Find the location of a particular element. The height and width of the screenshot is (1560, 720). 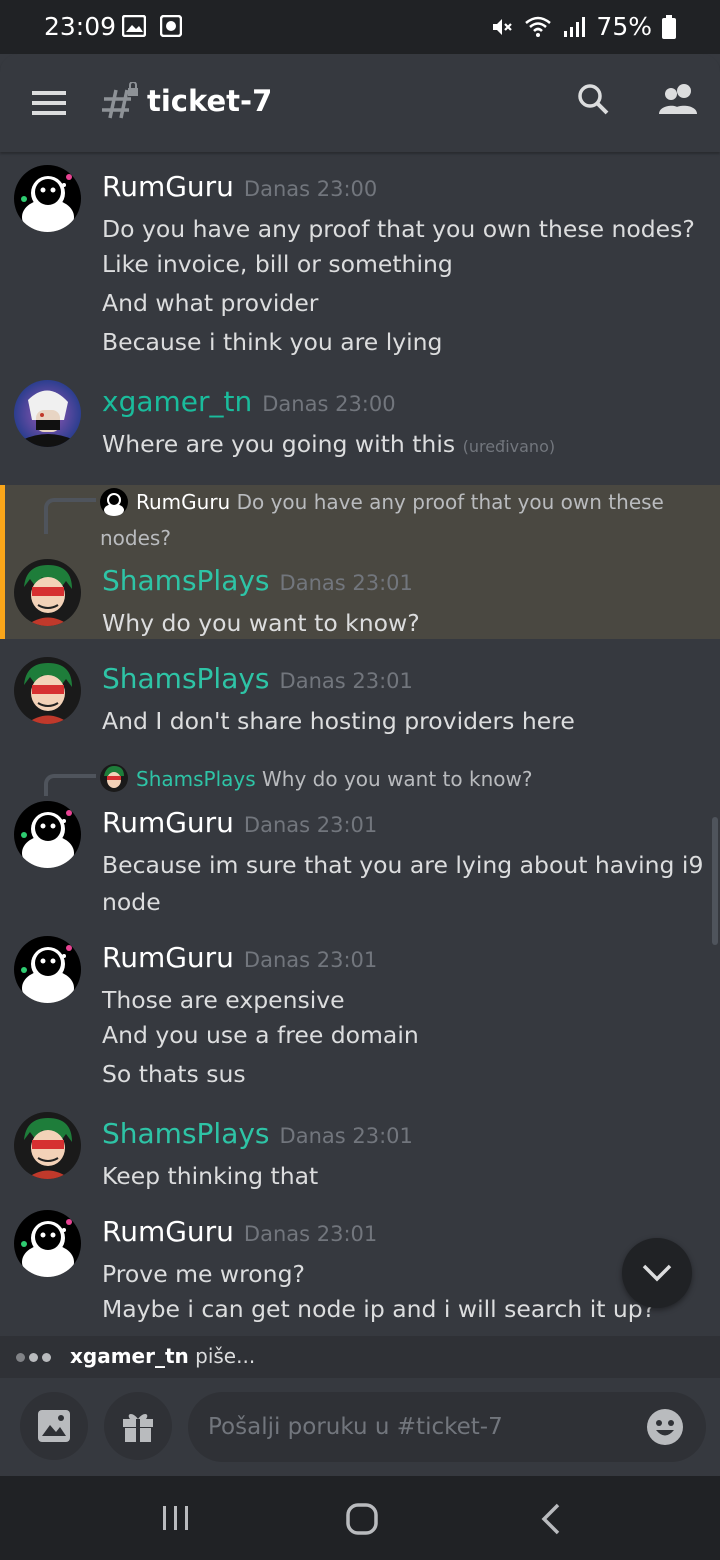

search-icon is located at coordinates (593, 99).